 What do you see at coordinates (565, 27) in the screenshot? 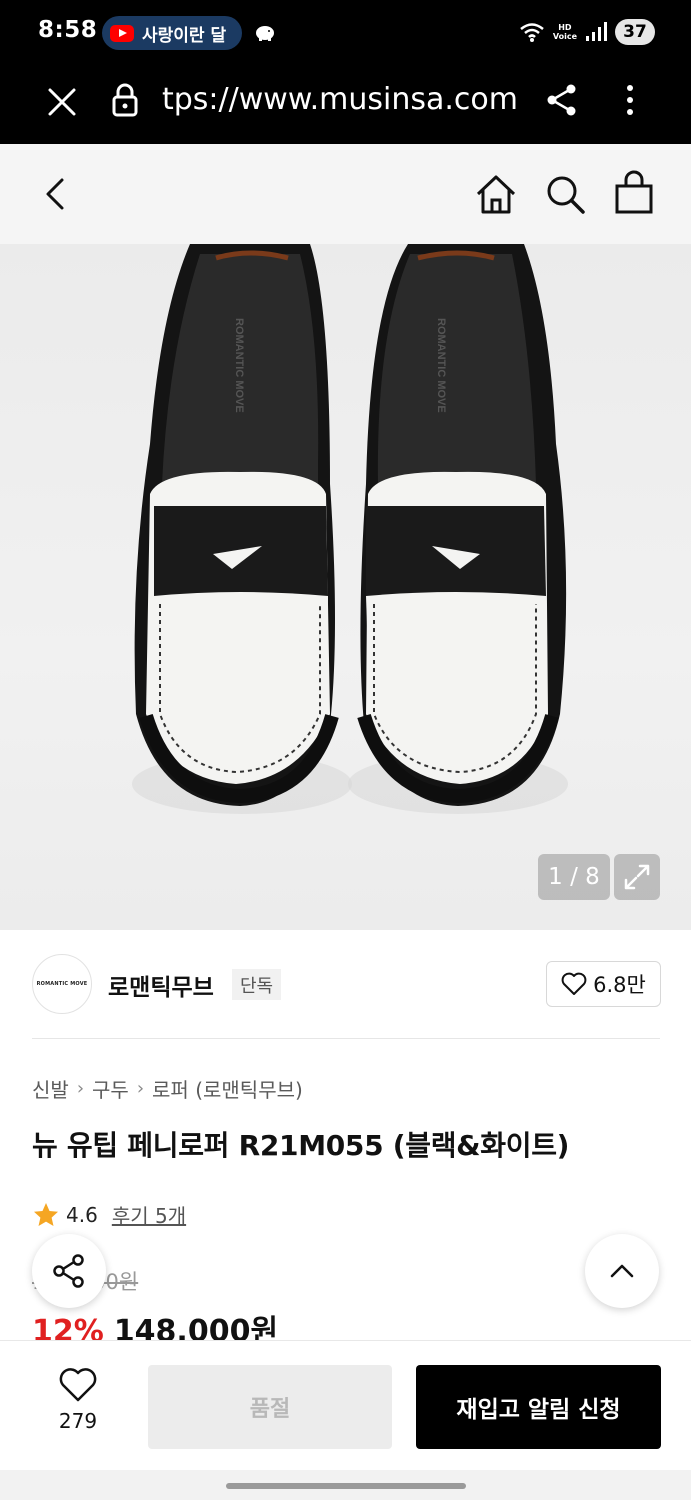
I see `hd-label: HD` at bounding box center [565, 27].